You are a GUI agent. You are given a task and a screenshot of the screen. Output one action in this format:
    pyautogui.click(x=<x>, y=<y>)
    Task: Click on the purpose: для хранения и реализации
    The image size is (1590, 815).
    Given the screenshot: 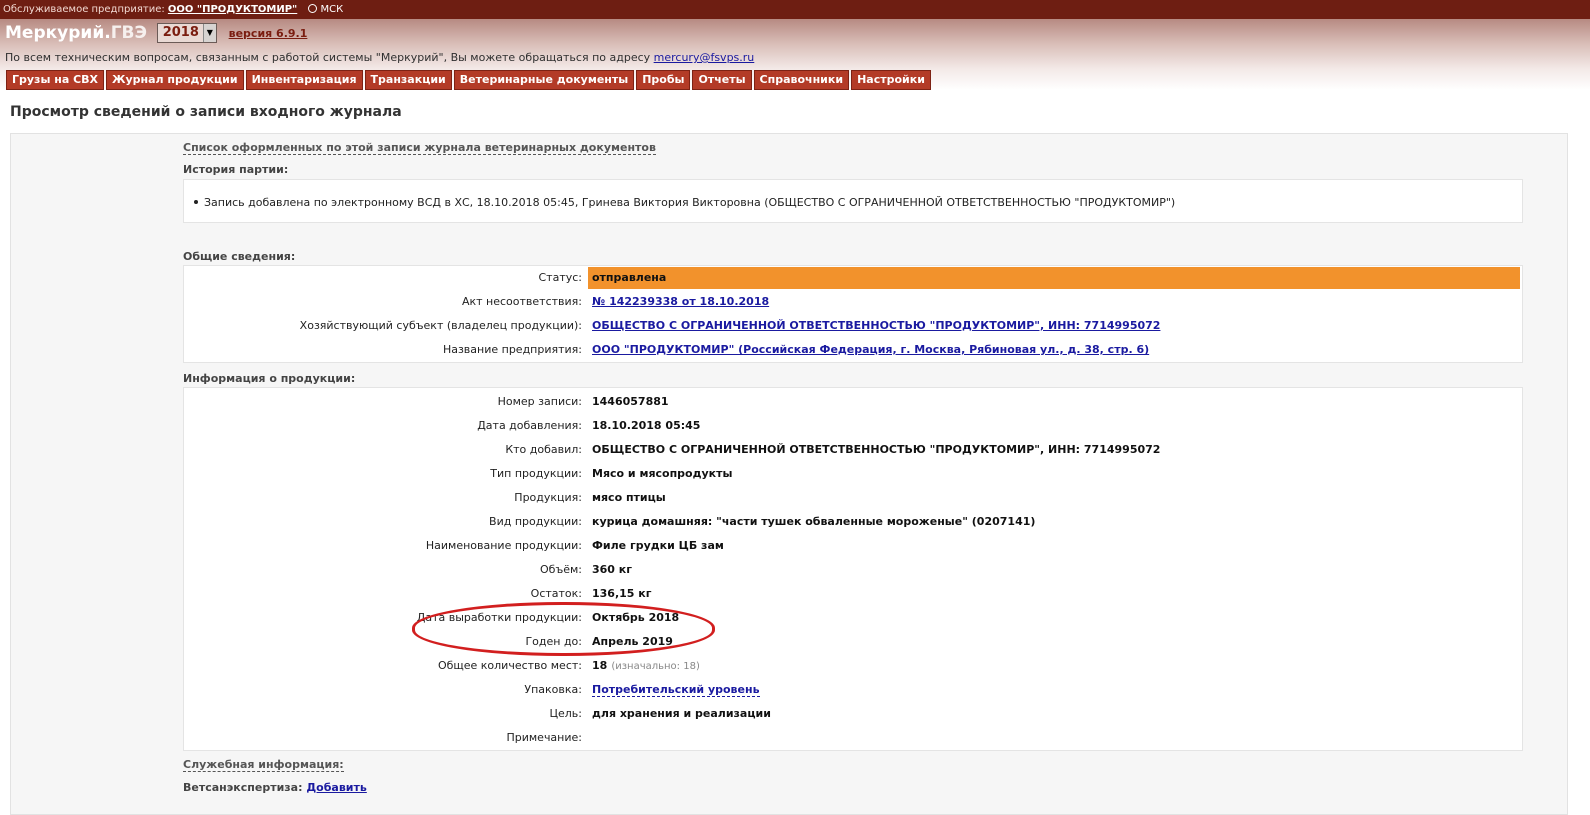 What is the action you would take?
    pyautogui.click(x=681, y=713)
    